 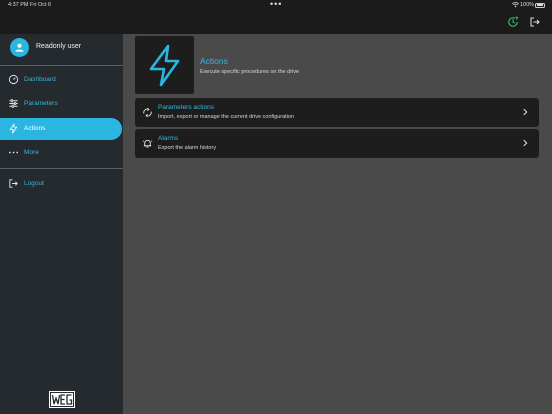 I want to click on sidebar-item-label: Actions, so click(x=35, y=128).